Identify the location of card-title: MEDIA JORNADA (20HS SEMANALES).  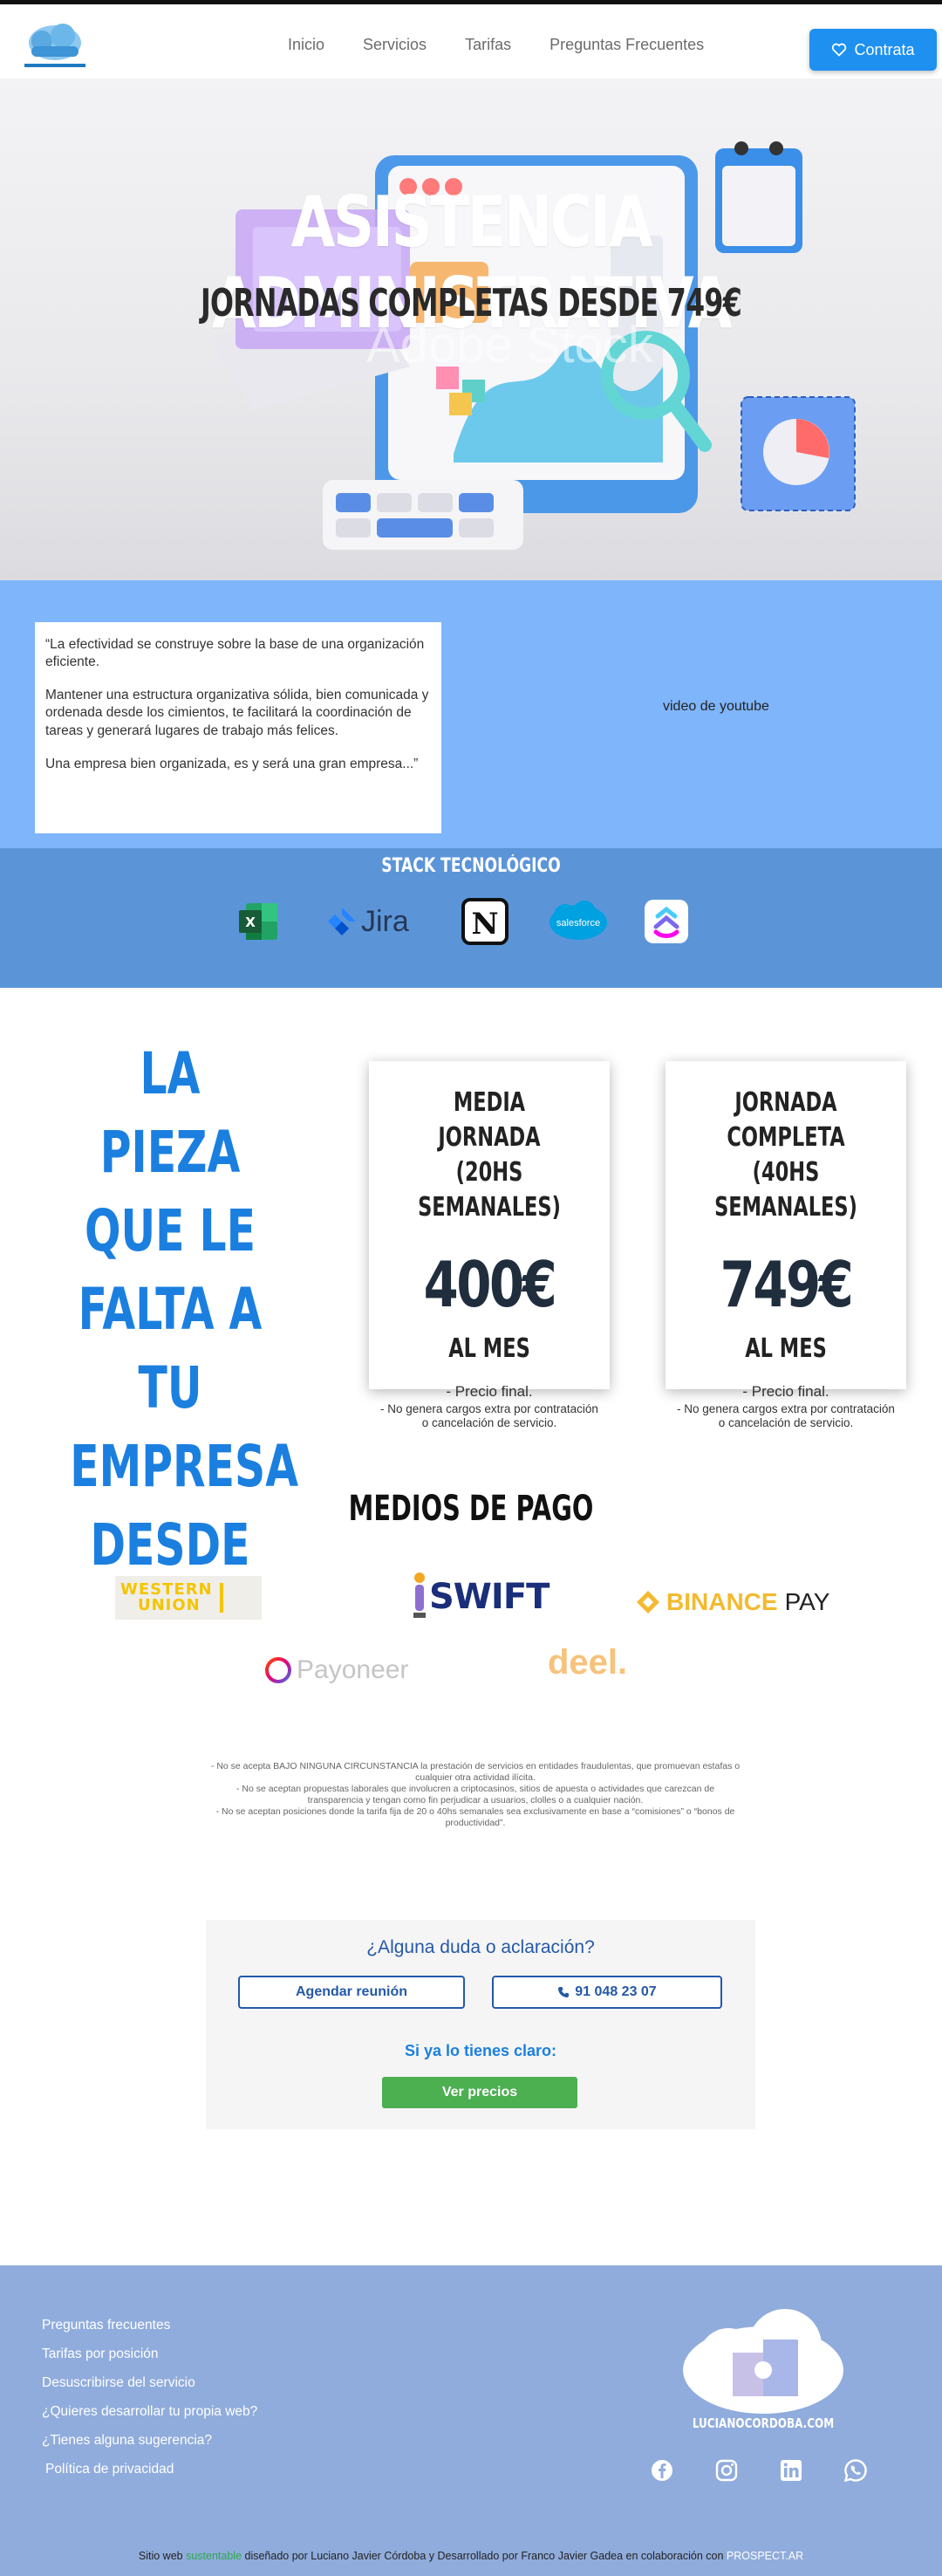
(489, 1155).